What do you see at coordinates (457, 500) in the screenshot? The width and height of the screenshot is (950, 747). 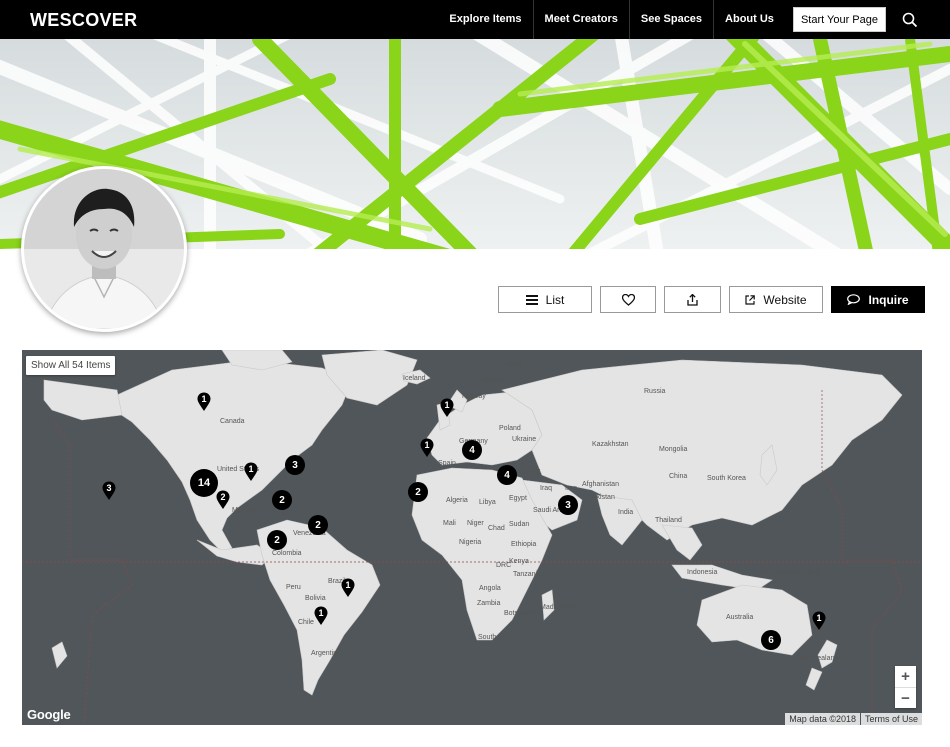 I see `map-country-label: Algeria` at bounding box center [457, 500].